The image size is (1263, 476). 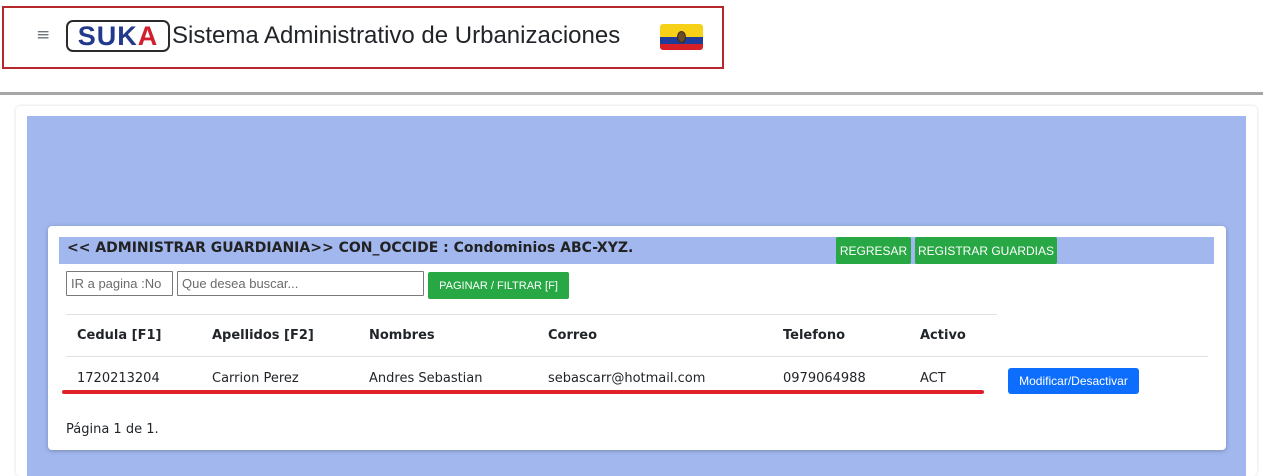 What do you see at coordinates (933, 378) in the screenshot?
I see `cell-activo: ACT` at bounding box center [933, 378].